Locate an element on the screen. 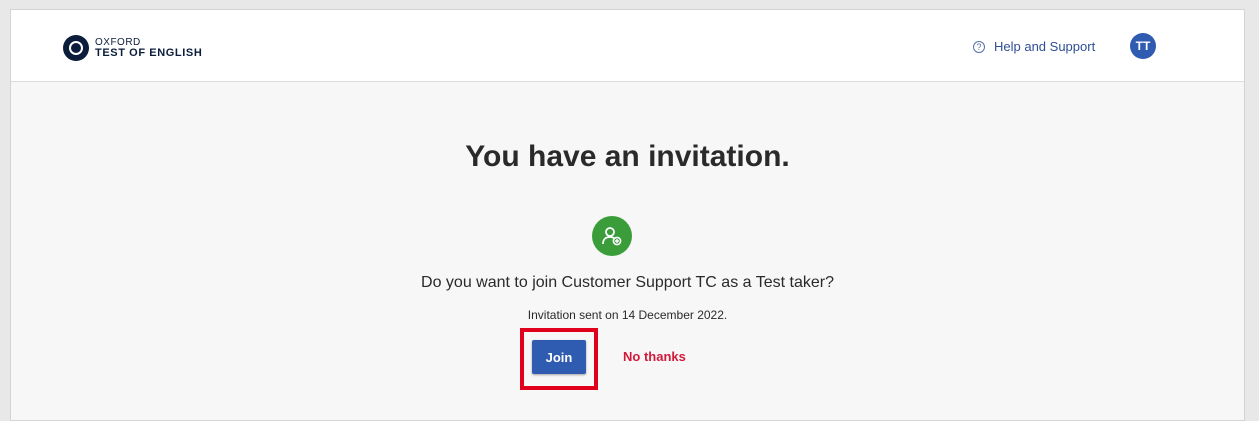  no-thanks-link: No thanks is located at coordinates (654, 356).